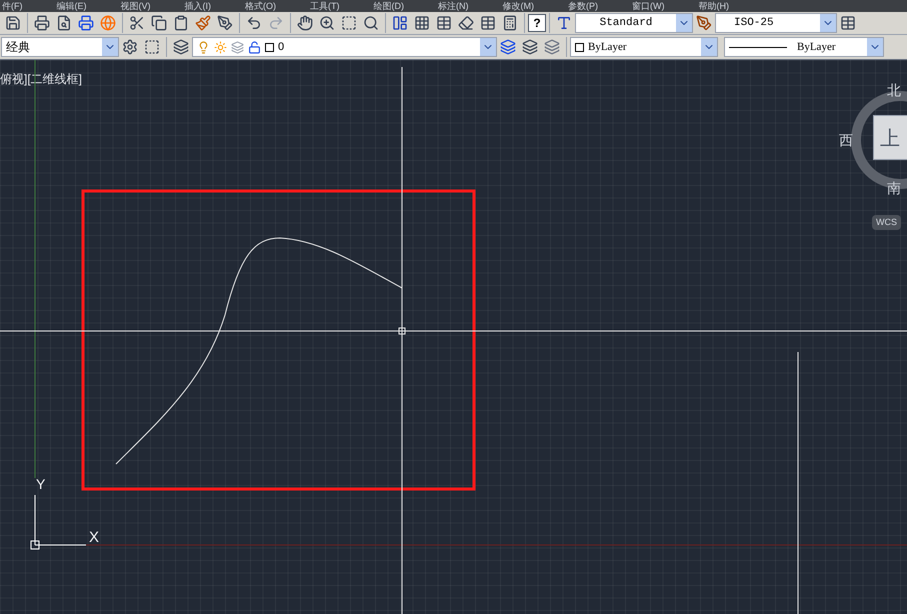  I want to click on ucs-icon, so click(58, 522).